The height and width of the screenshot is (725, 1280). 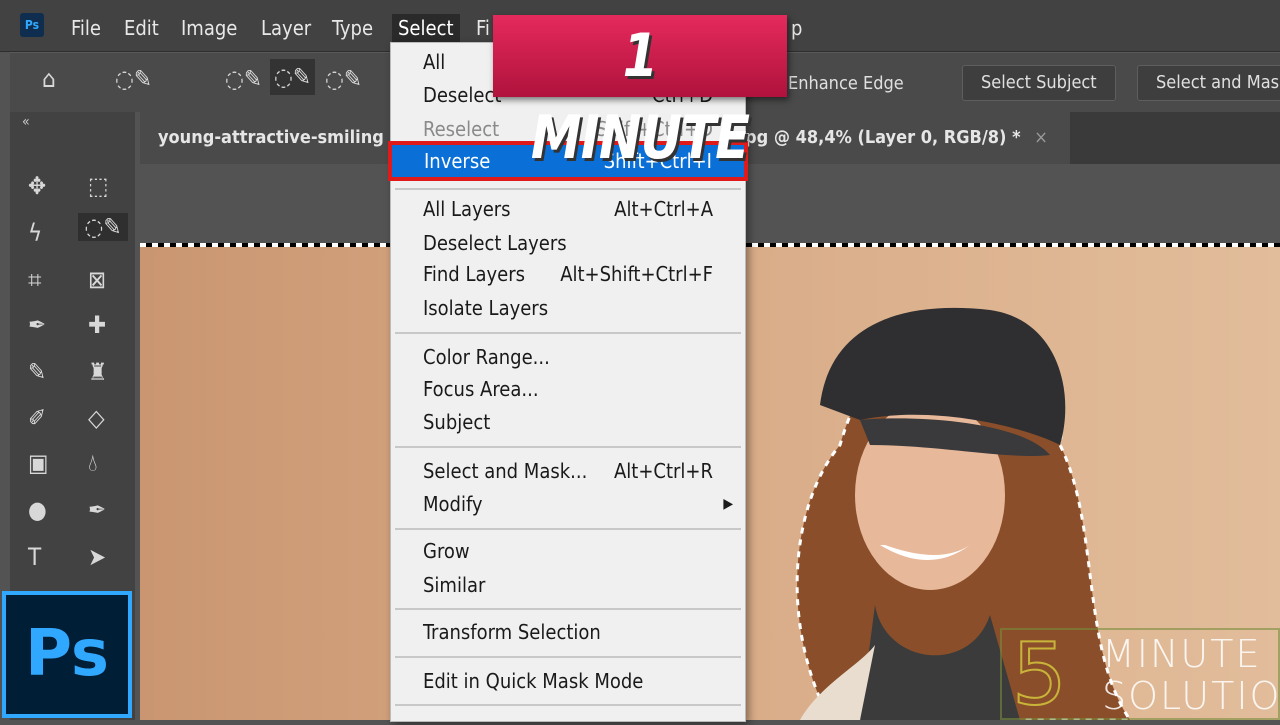 What do you see at coordinates (49, 79) in the screenshot?
I see `home-icon: ⌂` at bounding box center [49, 79].